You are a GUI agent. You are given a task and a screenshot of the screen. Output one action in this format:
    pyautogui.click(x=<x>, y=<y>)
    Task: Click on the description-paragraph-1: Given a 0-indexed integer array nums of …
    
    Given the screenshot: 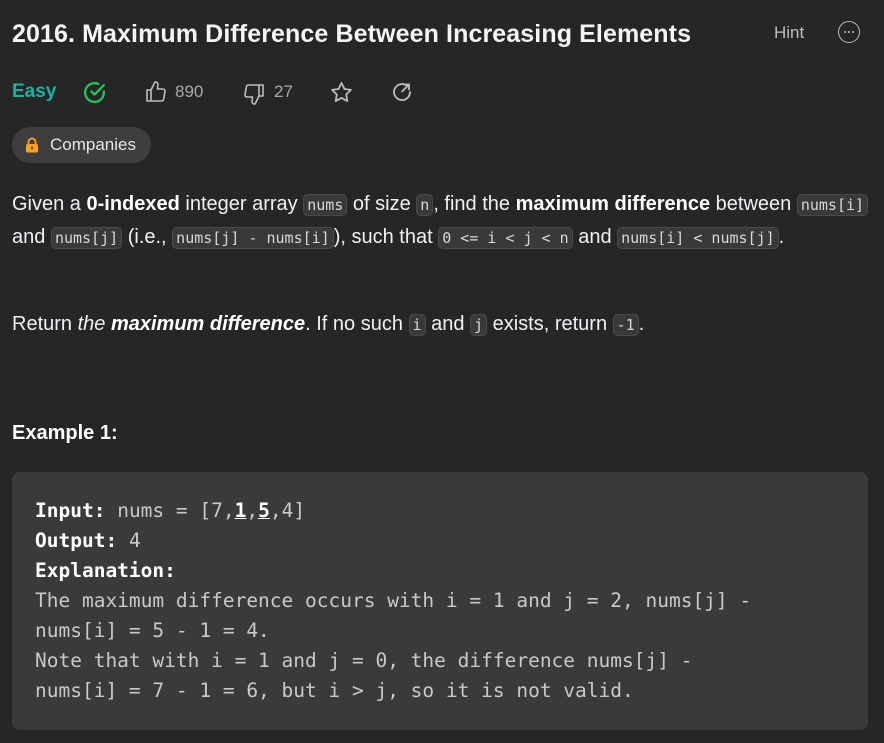 What is the action you would take?
    pyautogui.click(x=443, y=221)
    